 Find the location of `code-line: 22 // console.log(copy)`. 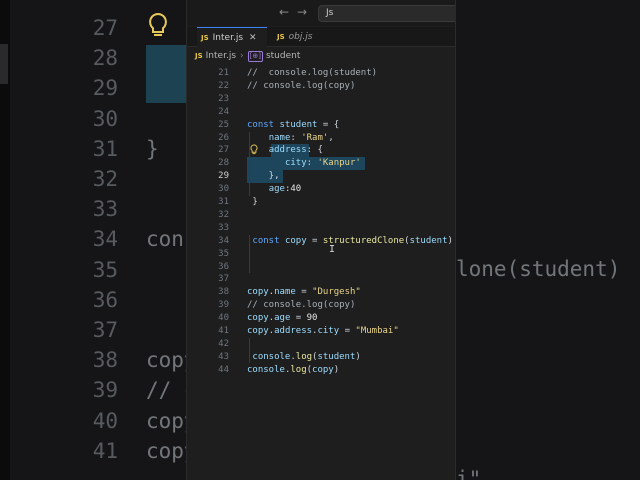

code-line: 22 // console.log(copy) is located at coordinates (321, 86).